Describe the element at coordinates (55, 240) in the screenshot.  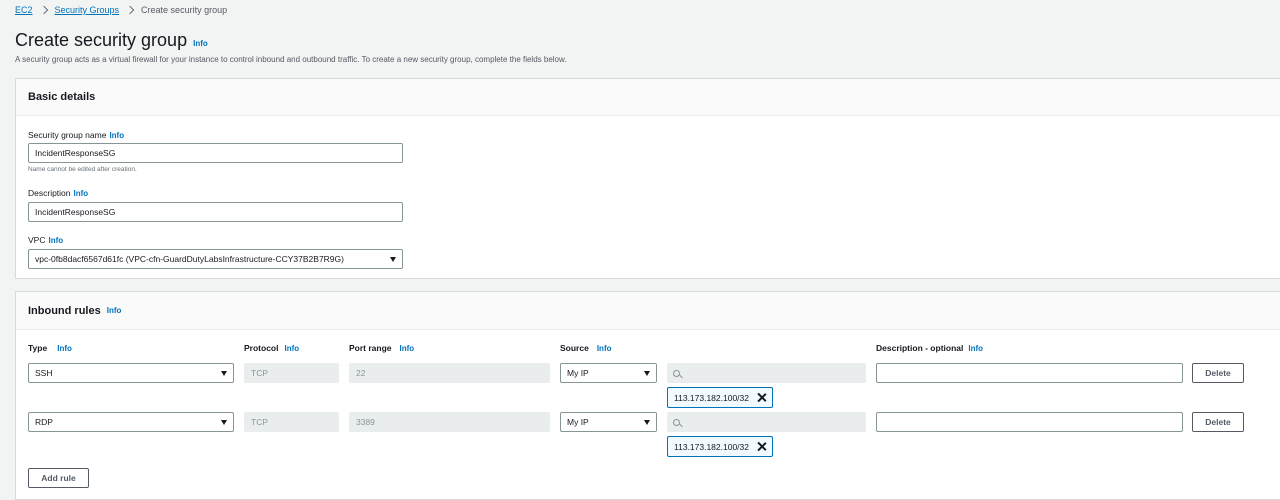
I see `vpc-info-link: Info` at that location.